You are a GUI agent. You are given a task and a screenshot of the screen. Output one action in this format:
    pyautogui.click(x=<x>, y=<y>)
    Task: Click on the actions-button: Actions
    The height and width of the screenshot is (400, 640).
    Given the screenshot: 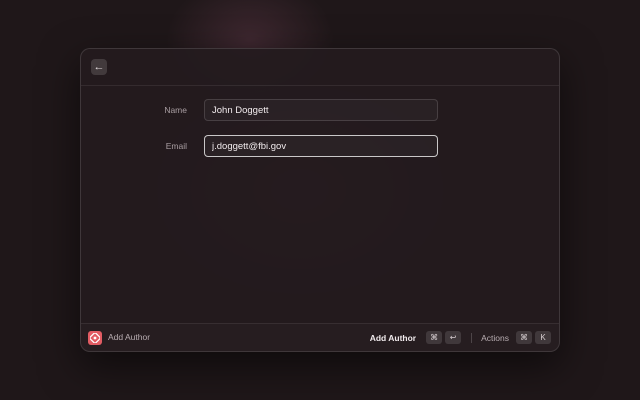 What is the action you would take?
    pyautogui.click(x=495, y=338)
    